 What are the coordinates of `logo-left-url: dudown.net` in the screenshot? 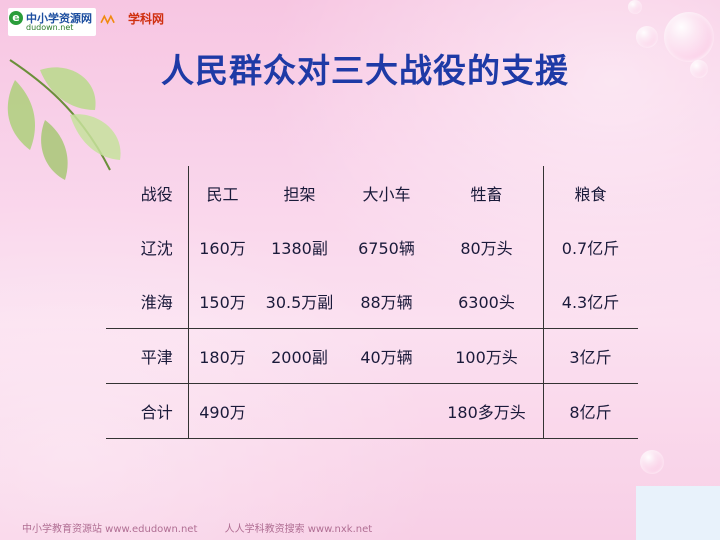 It's located at (49, 27).